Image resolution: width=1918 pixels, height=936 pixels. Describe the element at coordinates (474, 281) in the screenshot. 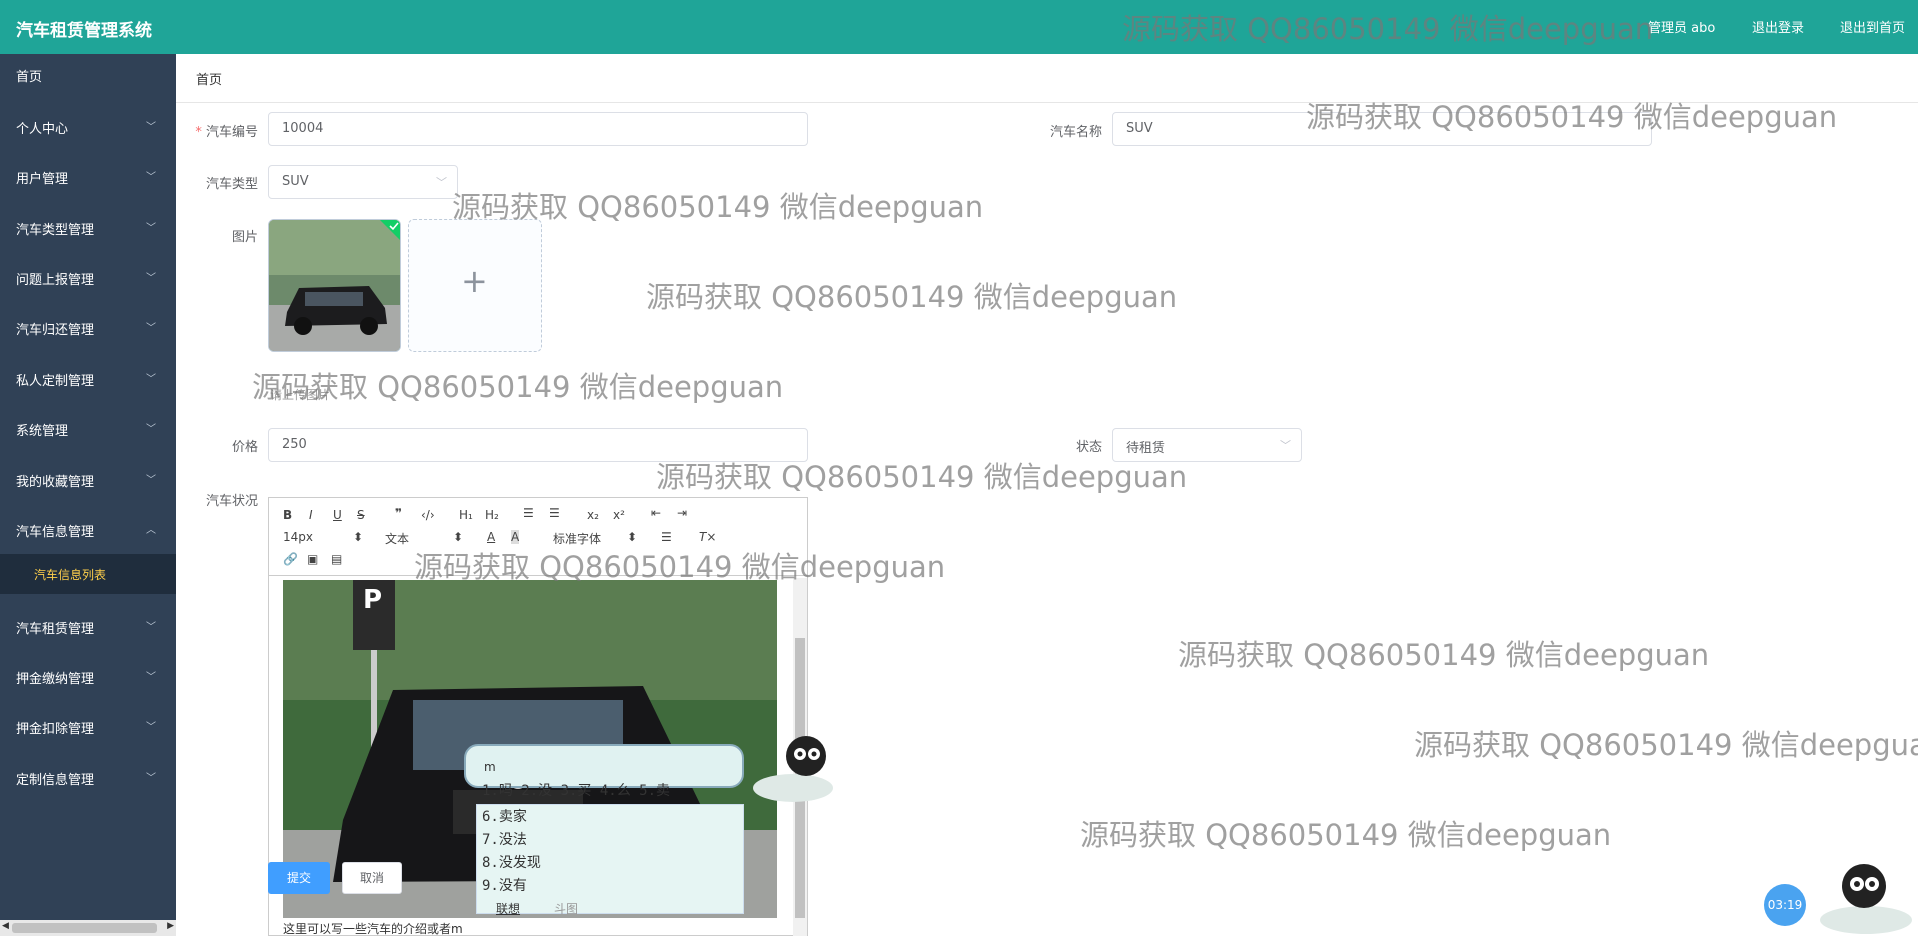

I see `plus-icon: +` at that location.